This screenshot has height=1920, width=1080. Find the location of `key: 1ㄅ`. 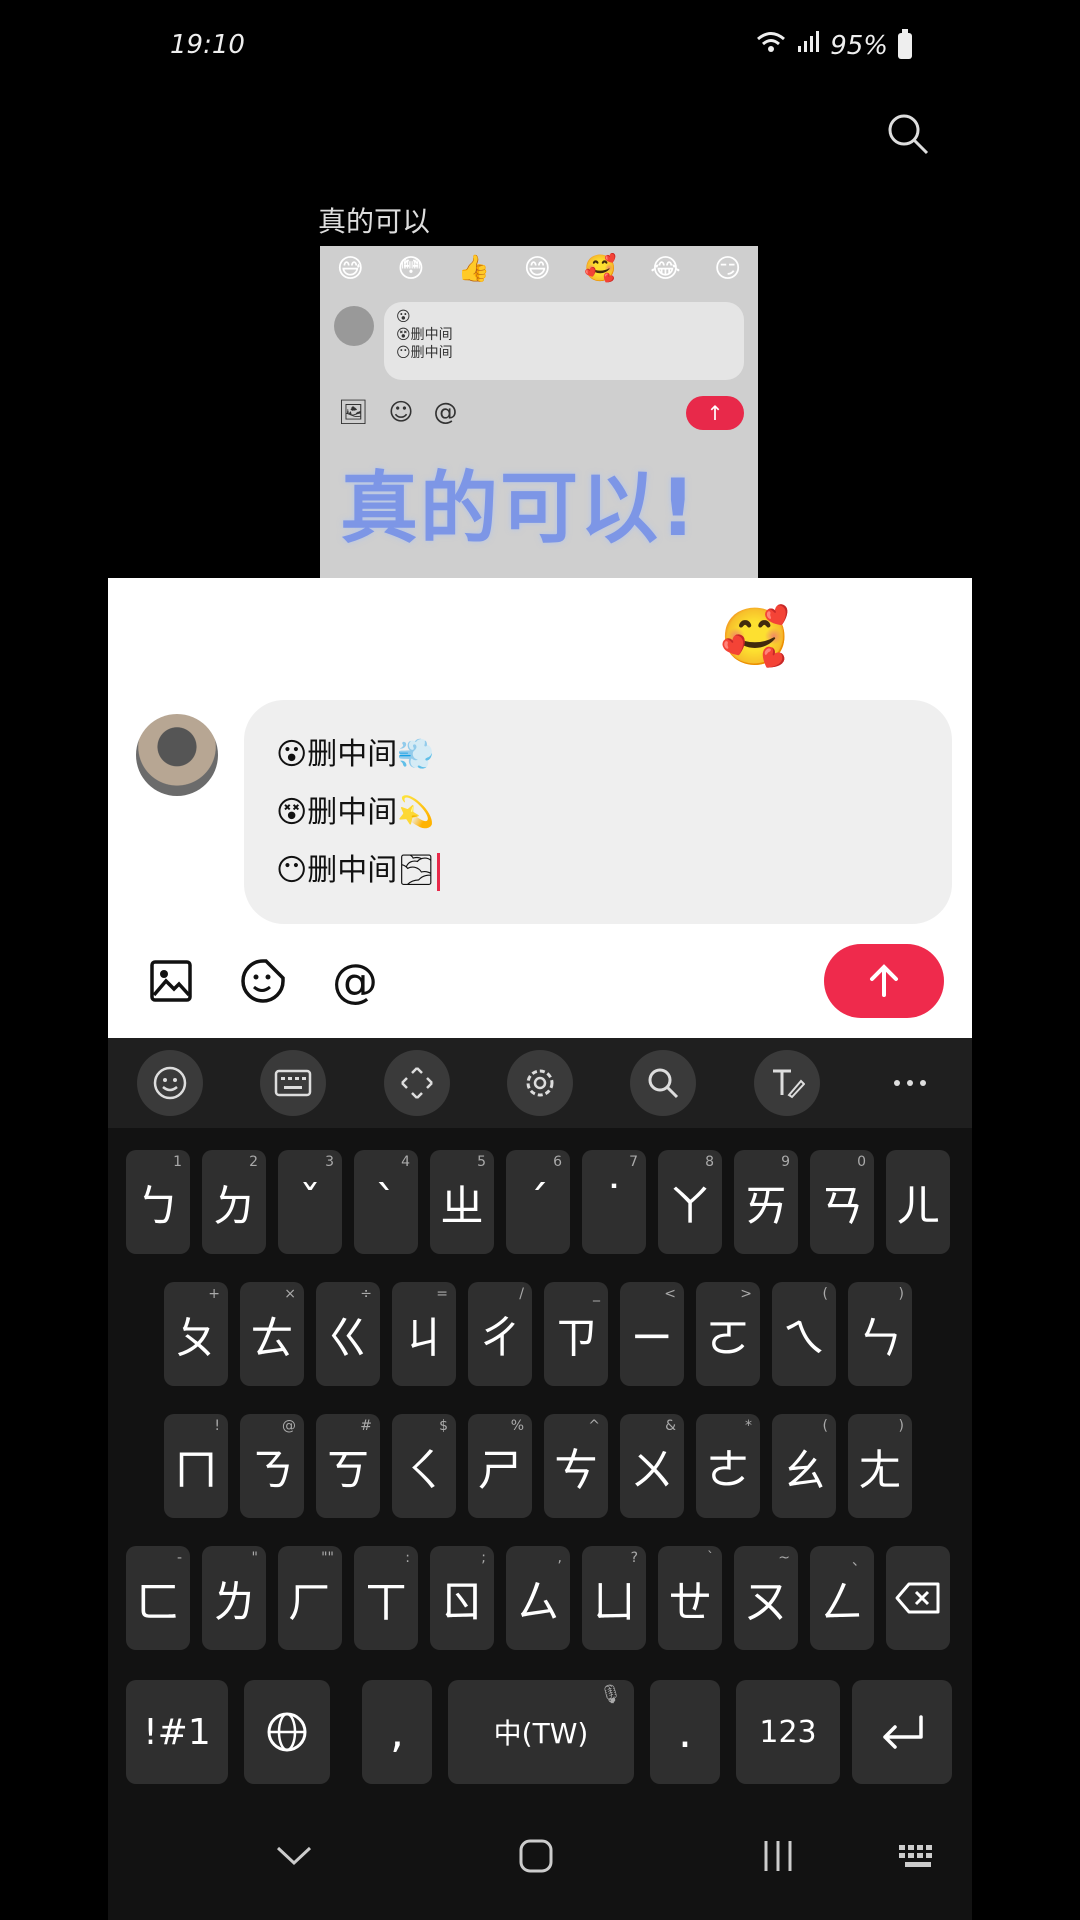

key: 1ㄅ is located at coordinates (158, 1202).